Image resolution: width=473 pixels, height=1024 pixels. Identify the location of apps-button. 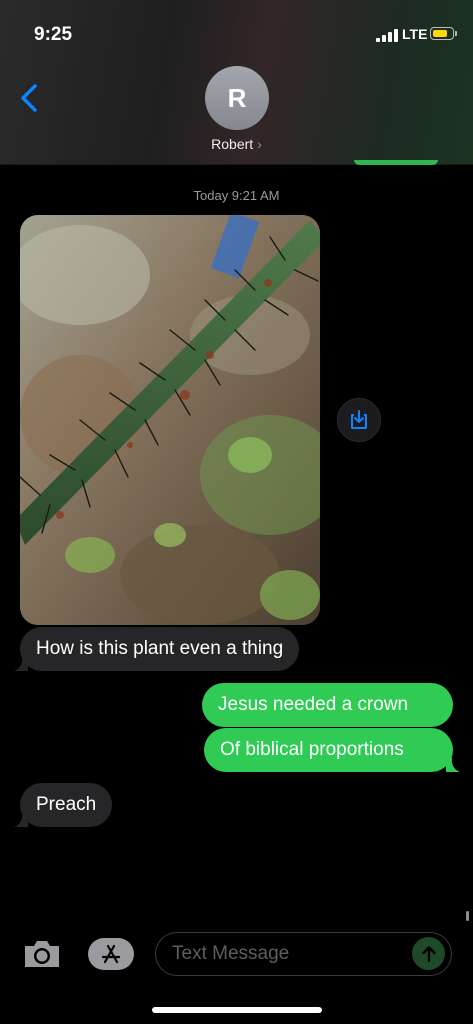
(111, 954).